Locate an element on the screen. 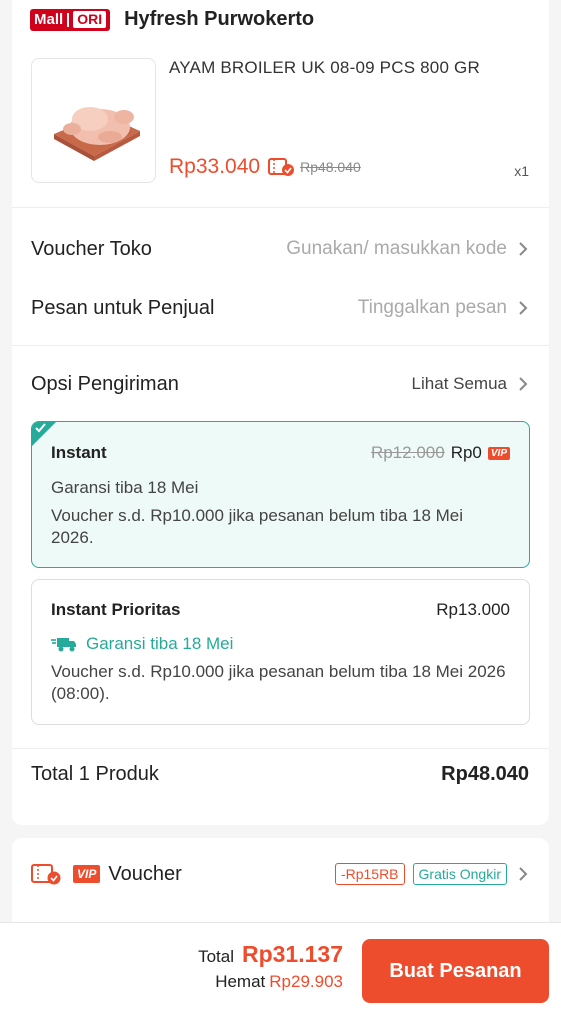  order-summary: Total Rp31.137 Hemat Rp29.903 is located at coordinates (270, 966).